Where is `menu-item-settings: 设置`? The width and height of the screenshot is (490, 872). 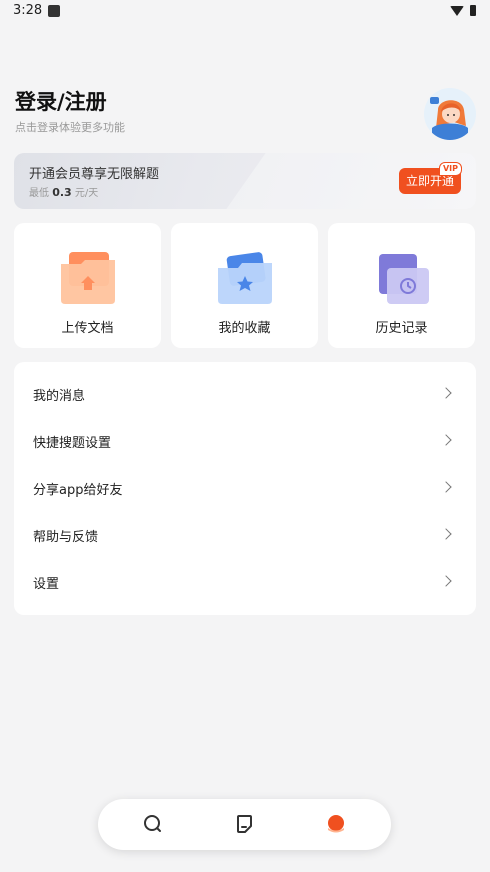
menu-item-settings: 设置 is located at coordinates (245, 582).